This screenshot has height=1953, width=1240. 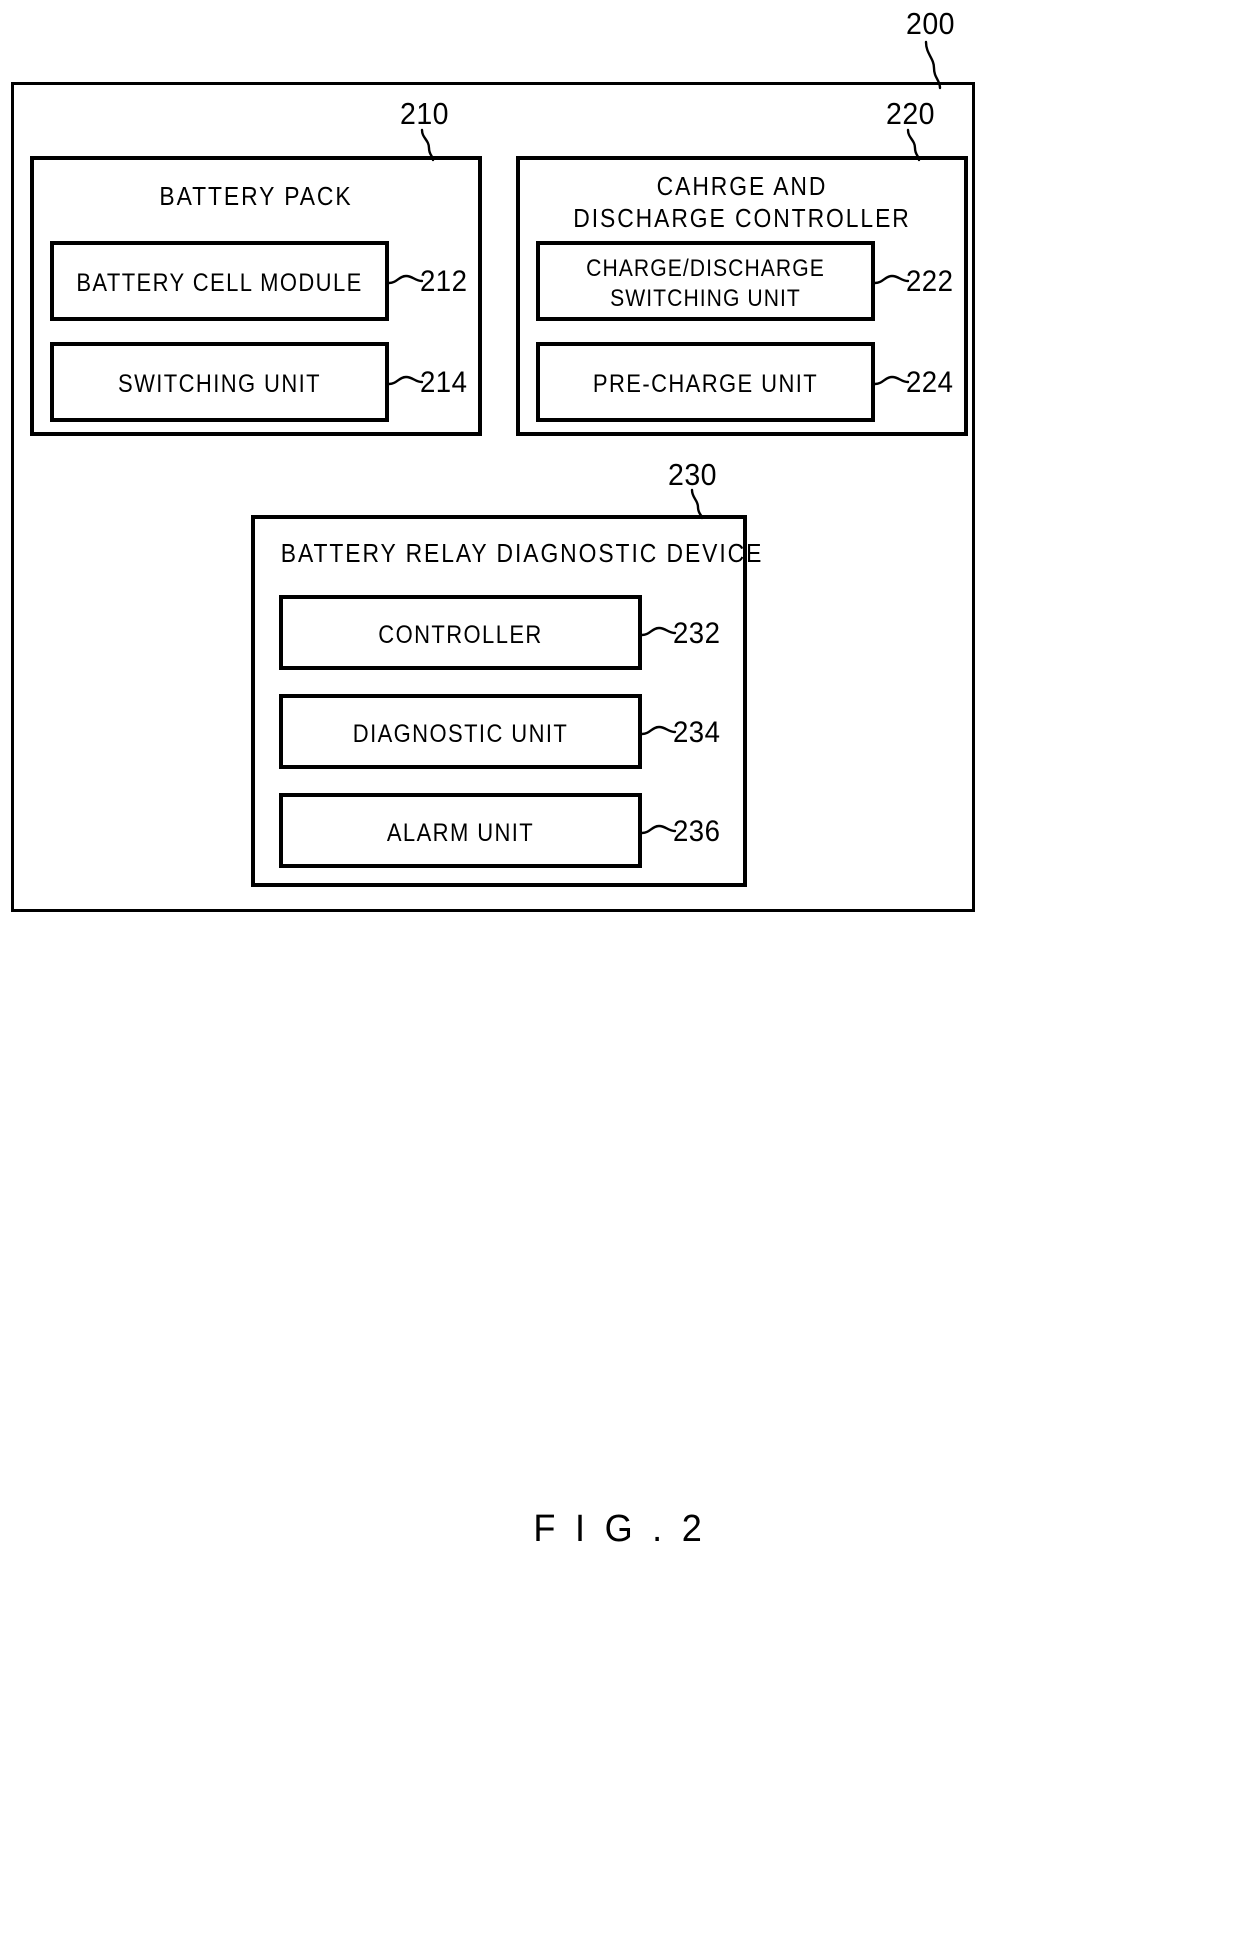 I want to click on battery-cell-module-title: BATTERY CELL MODULE, so click(x=219, y=283).